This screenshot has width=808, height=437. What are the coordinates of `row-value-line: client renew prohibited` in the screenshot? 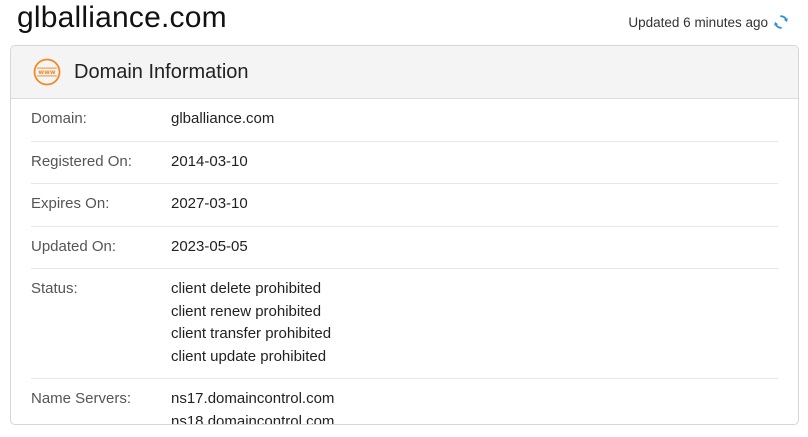 It's located at (246, 311).